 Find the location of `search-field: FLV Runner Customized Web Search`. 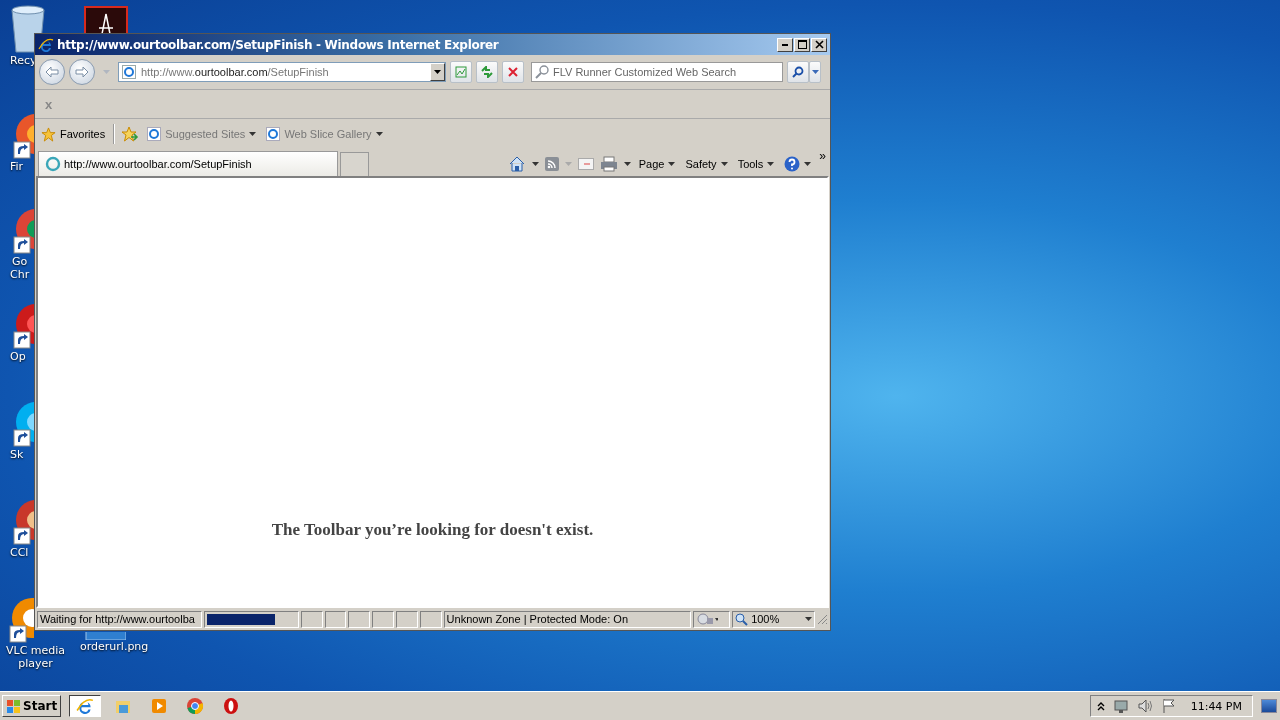

search-field: FLV Runner Customized Web Search is located at coordinates (657, 72).